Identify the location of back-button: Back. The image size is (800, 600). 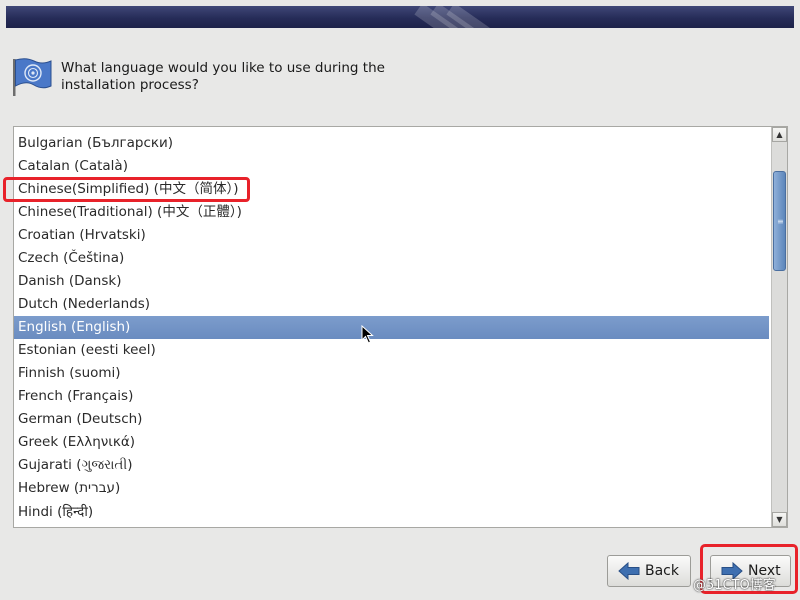
(649, 571).